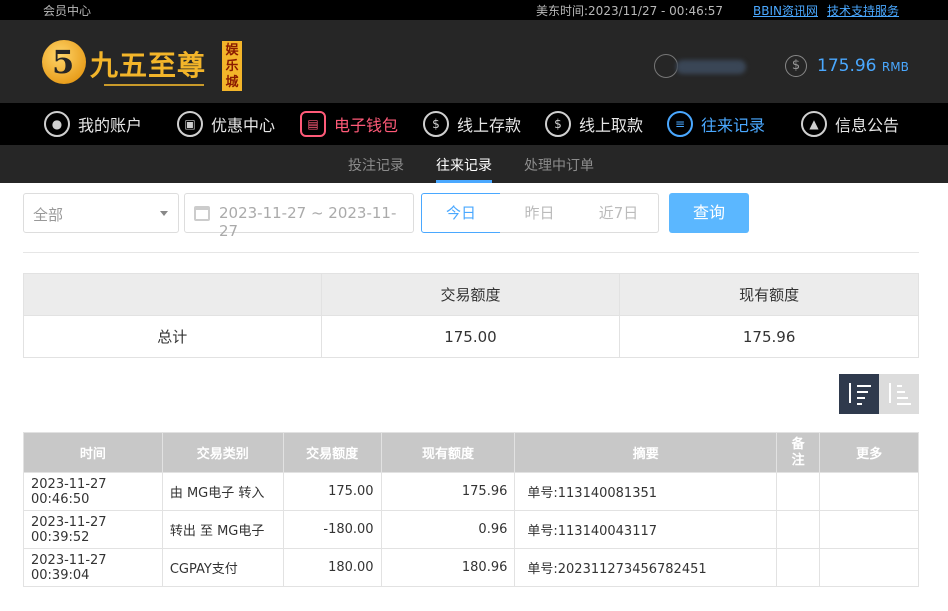 Image resolution: width=948 pixels, height=611 pixels. I want to click on wallet-icon: ▤, so click(313, 124).